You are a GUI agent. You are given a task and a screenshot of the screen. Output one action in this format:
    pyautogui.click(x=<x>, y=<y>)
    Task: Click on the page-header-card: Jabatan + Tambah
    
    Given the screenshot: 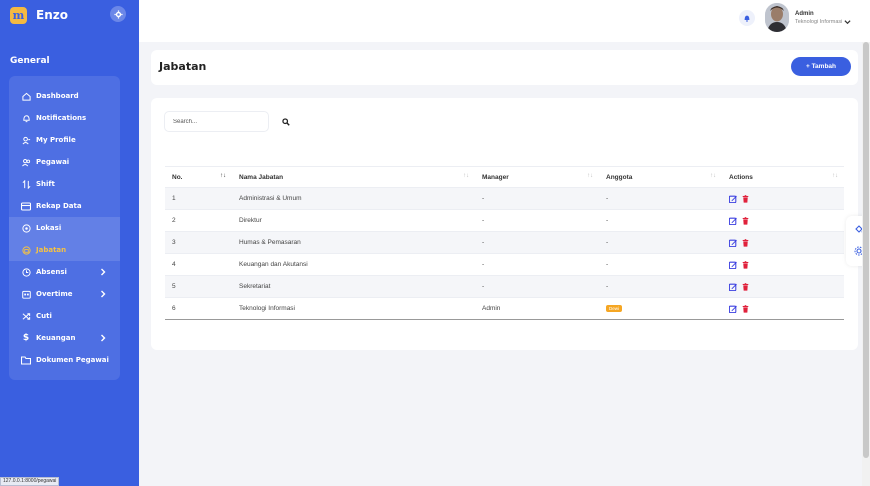 What is the action you would take?
    pyautogui.click(x=504, y=67)
    